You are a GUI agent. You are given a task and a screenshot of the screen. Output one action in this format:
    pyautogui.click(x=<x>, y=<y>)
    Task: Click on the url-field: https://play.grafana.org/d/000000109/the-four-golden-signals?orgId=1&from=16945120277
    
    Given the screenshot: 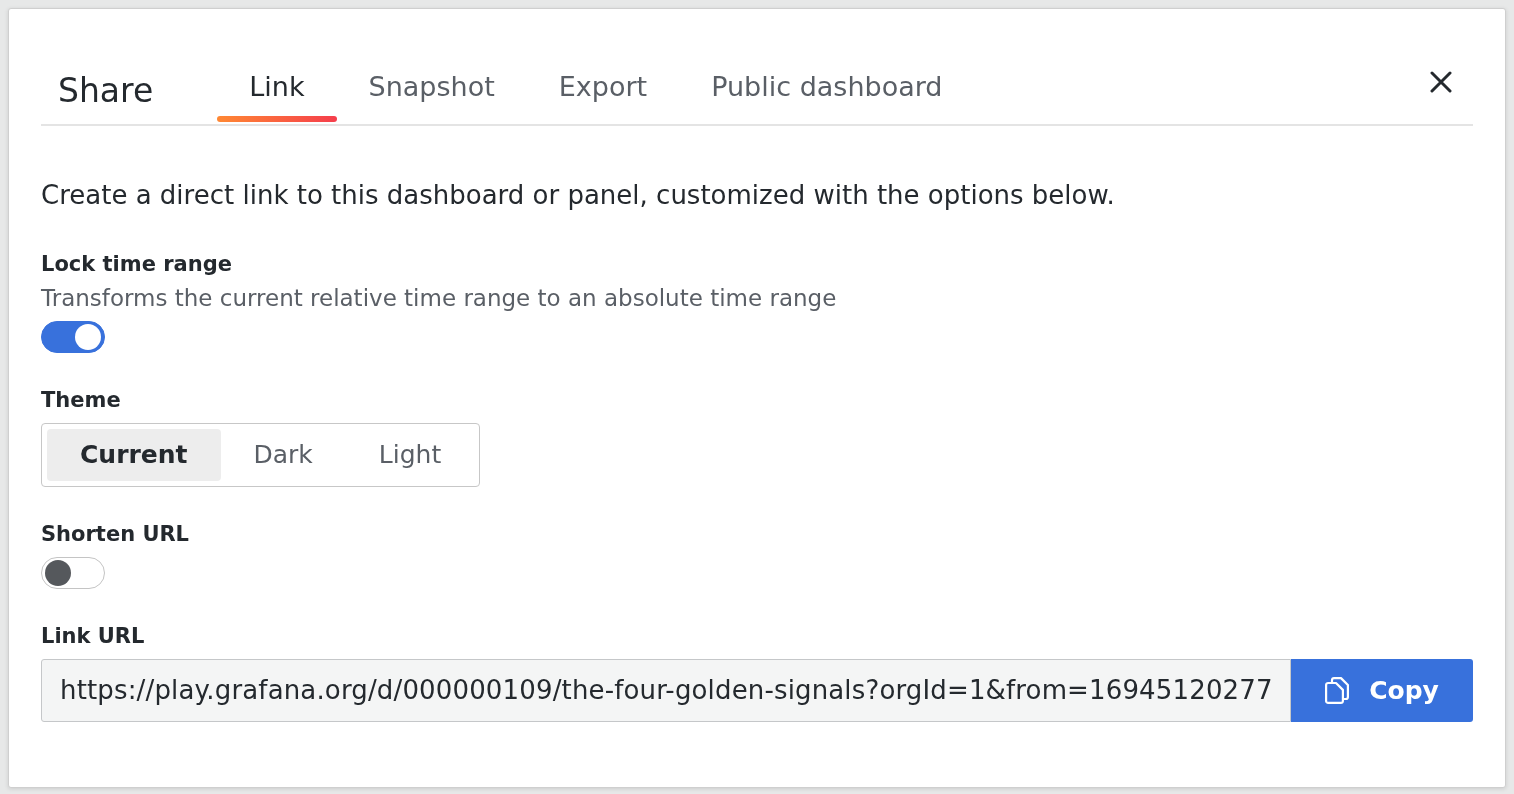 What is the action you would take?
    pyautogui.click(x=666, y=690)
    